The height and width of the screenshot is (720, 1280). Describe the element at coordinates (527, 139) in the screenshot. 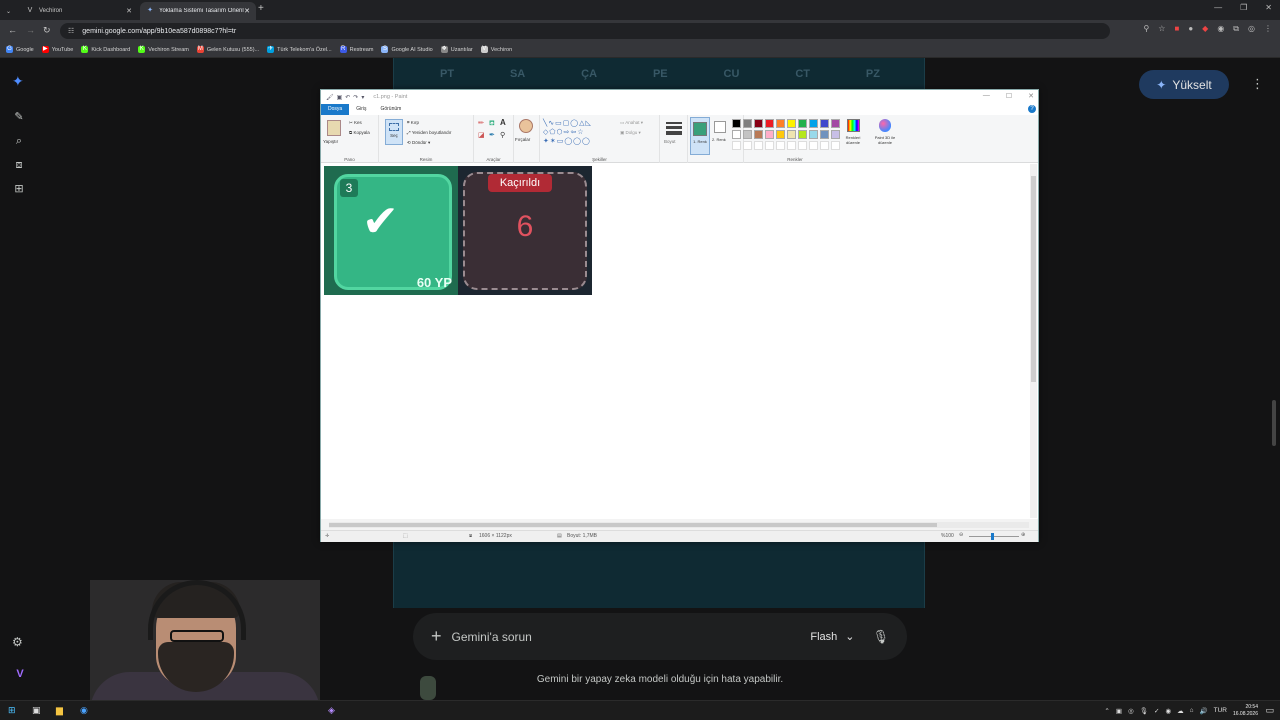

I see `group-brushes: Fırçalar` at that location.